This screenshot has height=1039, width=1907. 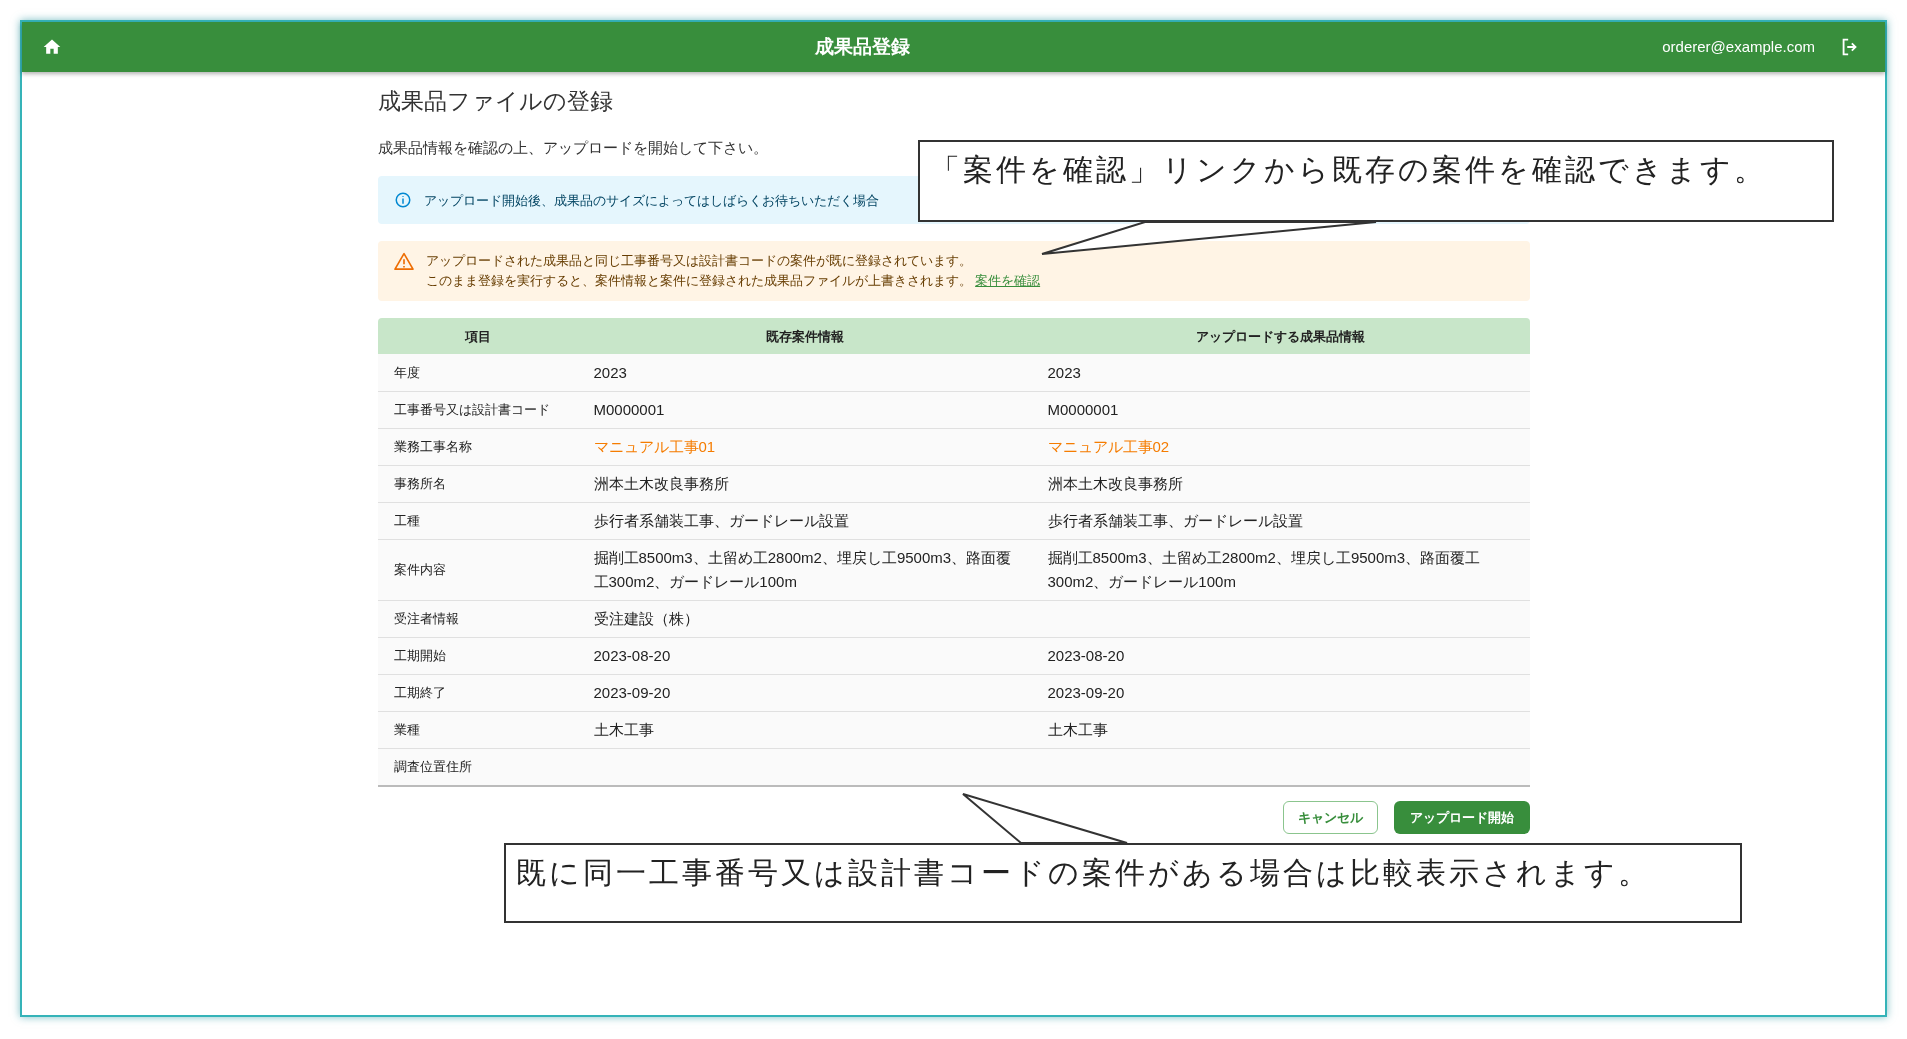 I want to click on table-cell: マニュアル工事01, so click(x=654, y=446).